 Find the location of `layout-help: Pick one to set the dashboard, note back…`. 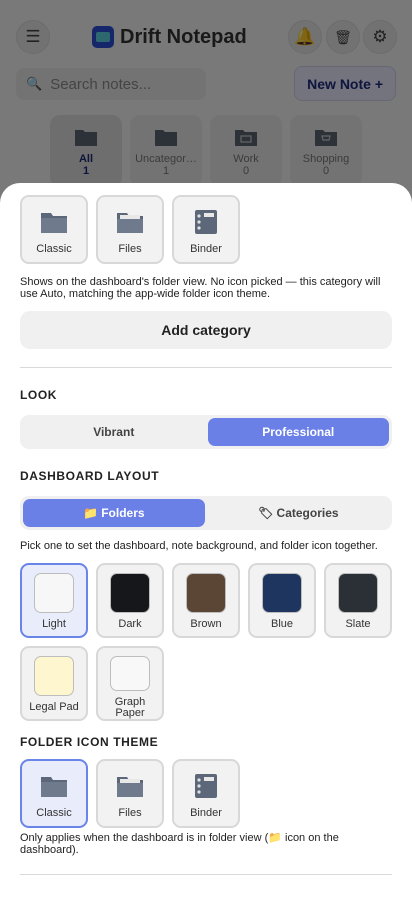

layout-help: Pick one to set the dashboard, note back… is located at coordinates (199, 546).